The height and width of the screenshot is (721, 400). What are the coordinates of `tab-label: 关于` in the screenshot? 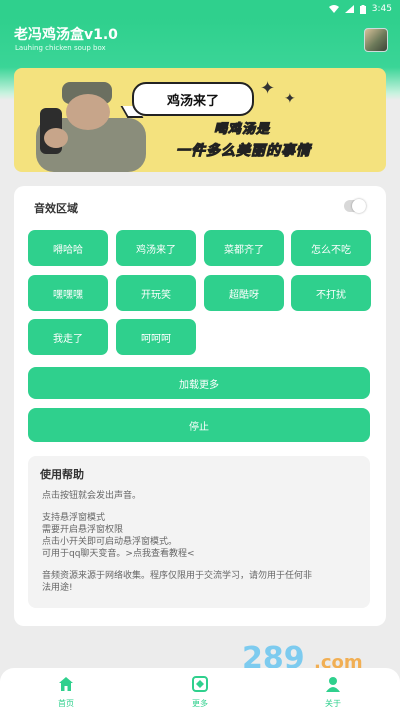 It's located at (333, 703).